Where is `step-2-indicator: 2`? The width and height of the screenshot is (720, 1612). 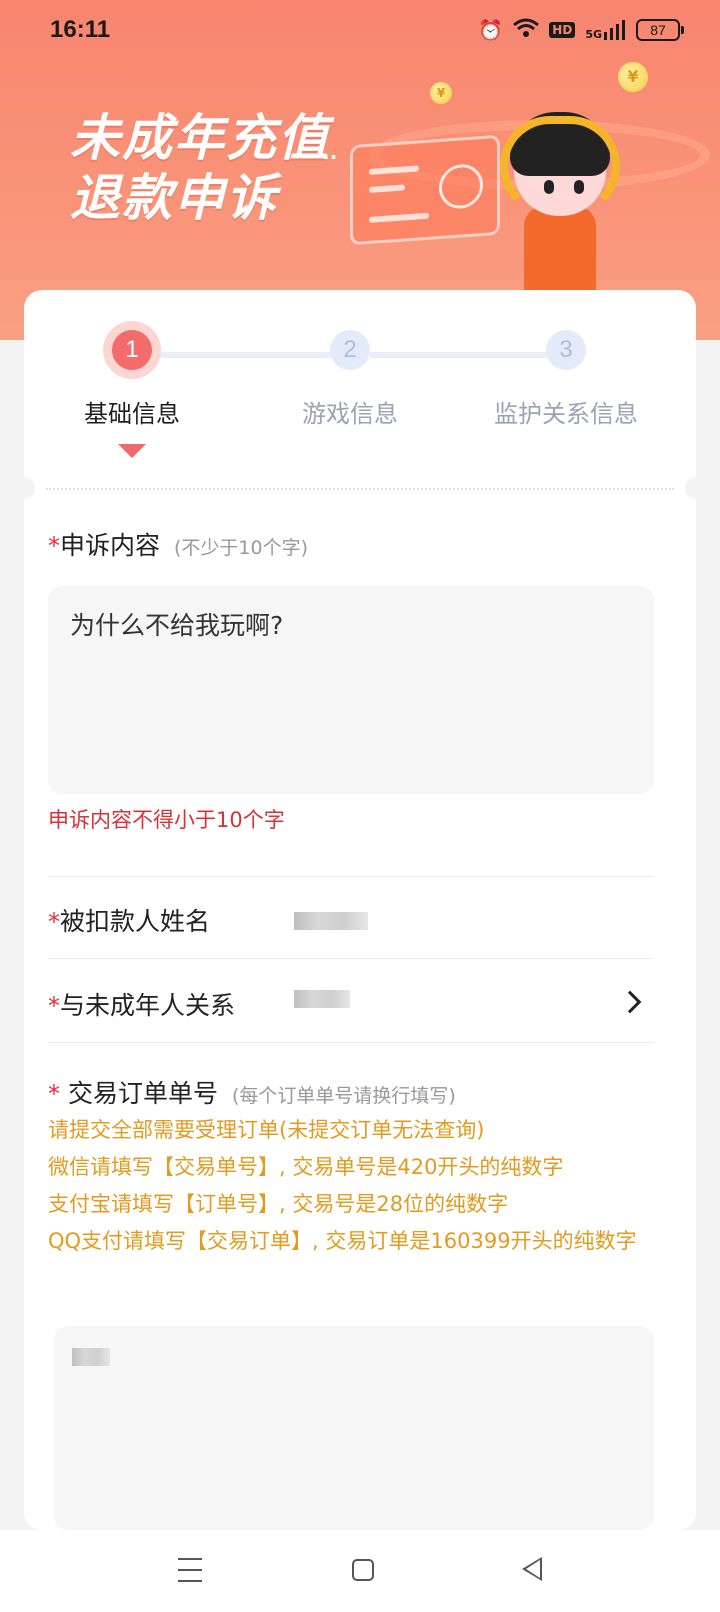 step-2-indicator: 2 is located at coordinates (350, 350).